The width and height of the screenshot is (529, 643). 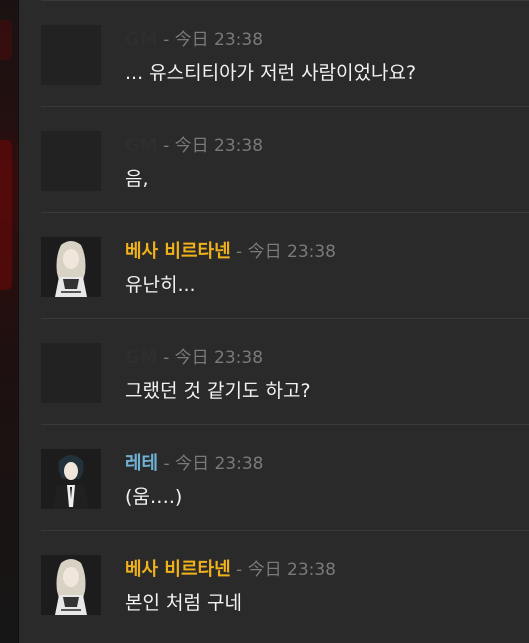 I want to click on message-text: 음,, so click(x=137, y=179).